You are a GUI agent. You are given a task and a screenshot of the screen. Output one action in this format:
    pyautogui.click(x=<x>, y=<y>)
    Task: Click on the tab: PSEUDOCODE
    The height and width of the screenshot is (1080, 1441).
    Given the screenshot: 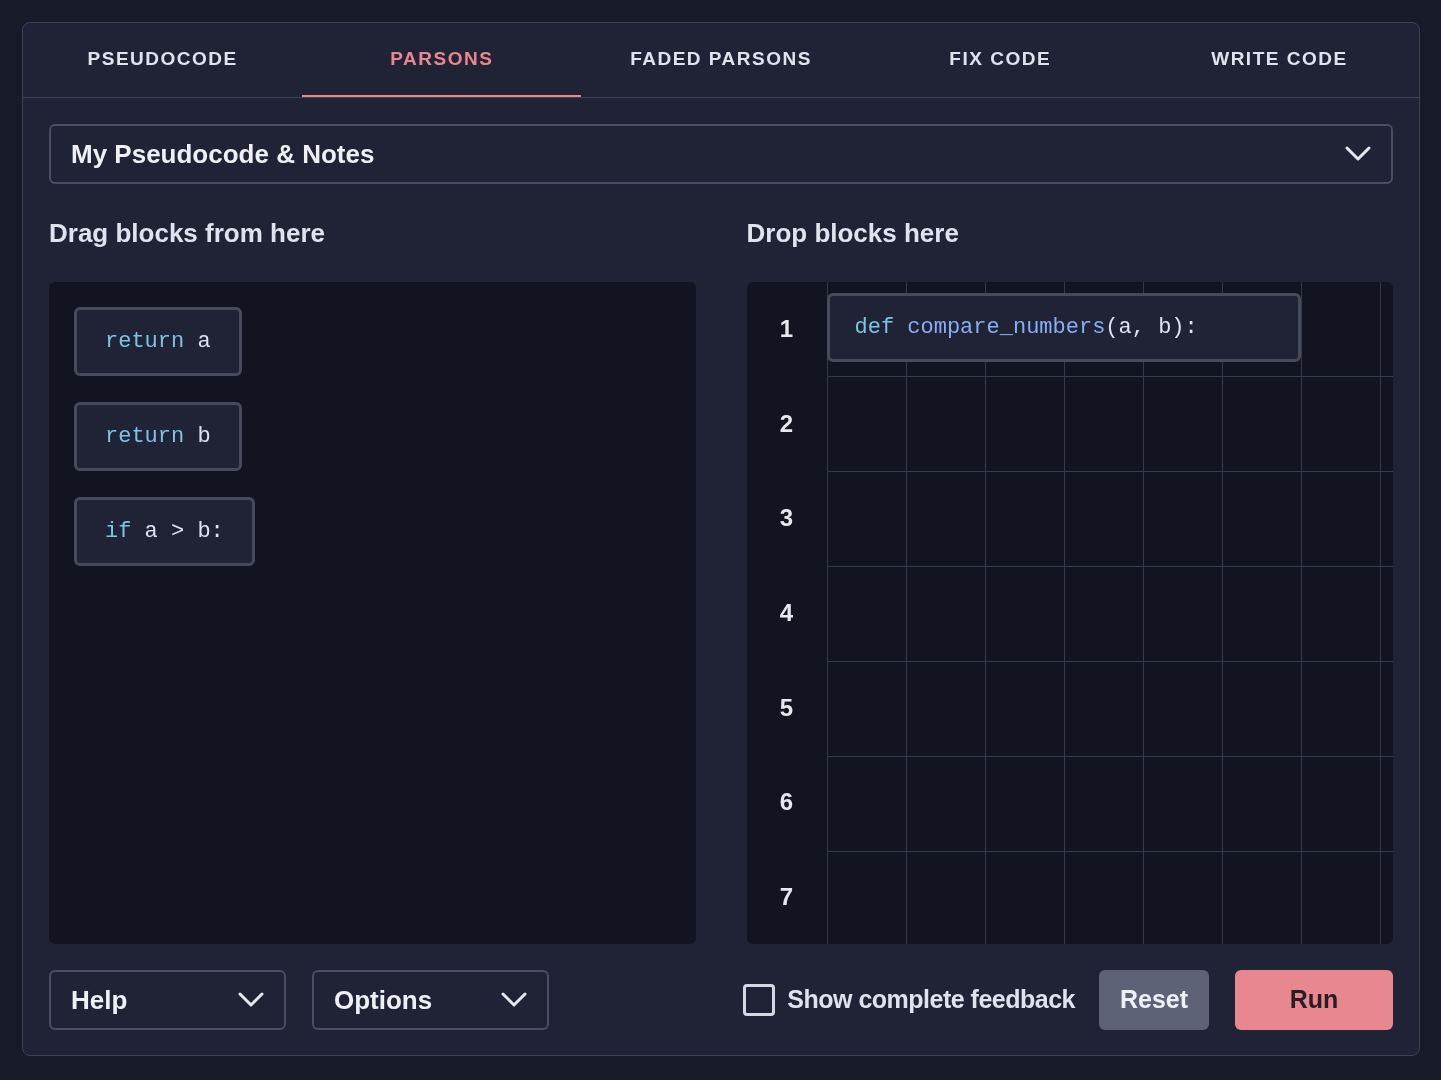 What is the action you would take?
    pyautogui.click(x=163, y=60)
    